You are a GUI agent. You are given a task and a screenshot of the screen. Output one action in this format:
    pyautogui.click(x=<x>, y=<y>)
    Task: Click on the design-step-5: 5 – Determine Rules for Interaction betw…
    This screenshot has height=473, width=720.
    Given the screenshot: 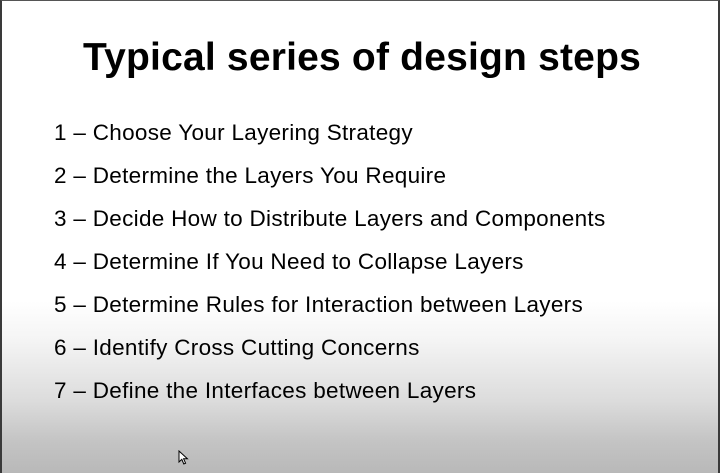 What is the action you would take?
    pyautogui.click(x=319, y=304)
    